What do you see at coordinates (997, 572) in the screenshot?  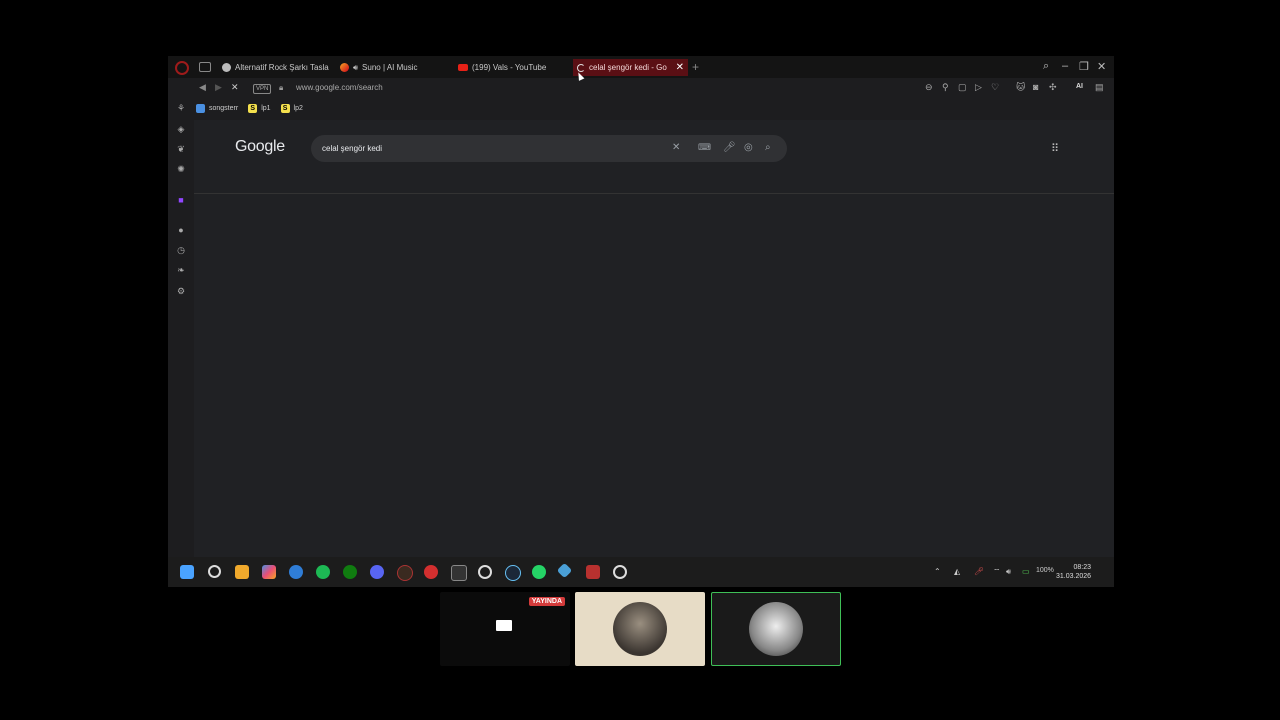 I see `wifi-icon: ⌔` at bounding box center [997, 572].